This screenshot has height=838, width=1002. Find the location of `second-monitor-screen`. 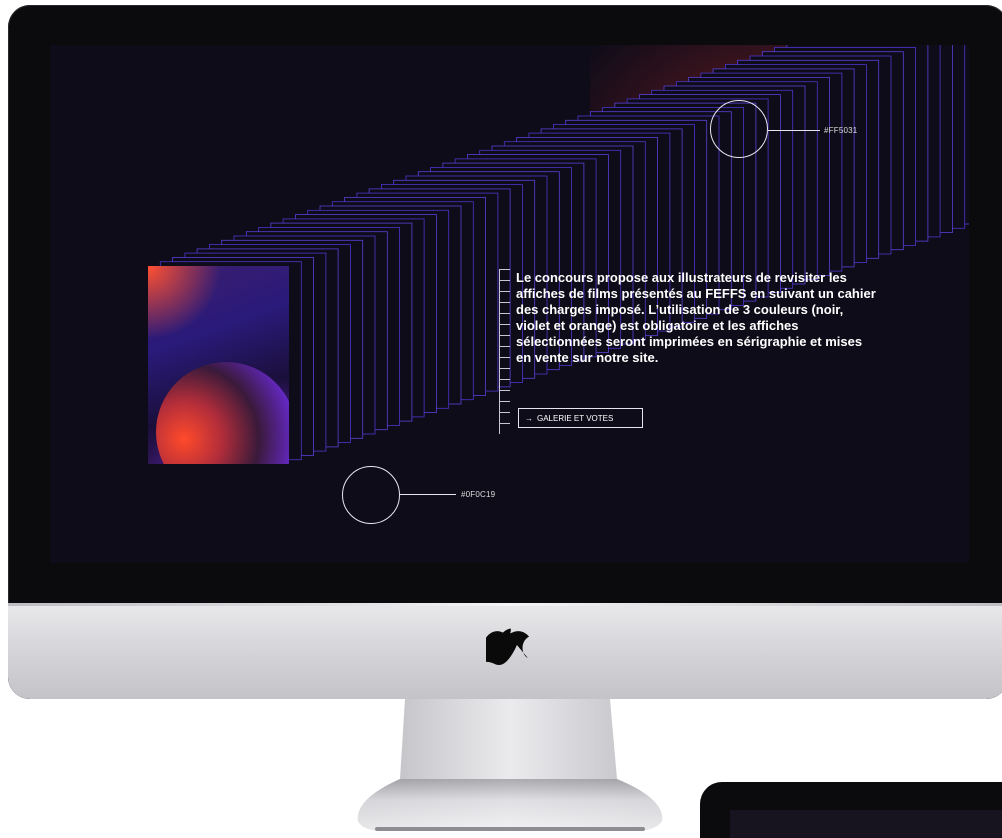

second-monitor-screen is located at coordinates (866, 824).